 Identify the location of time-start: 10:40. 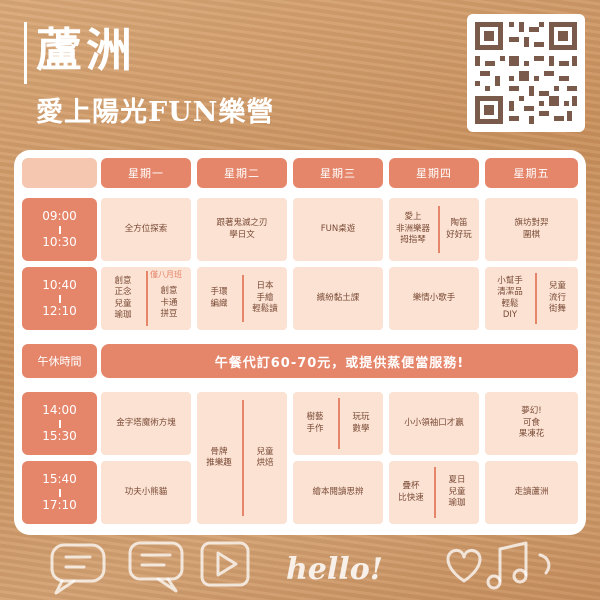
(59, 284).